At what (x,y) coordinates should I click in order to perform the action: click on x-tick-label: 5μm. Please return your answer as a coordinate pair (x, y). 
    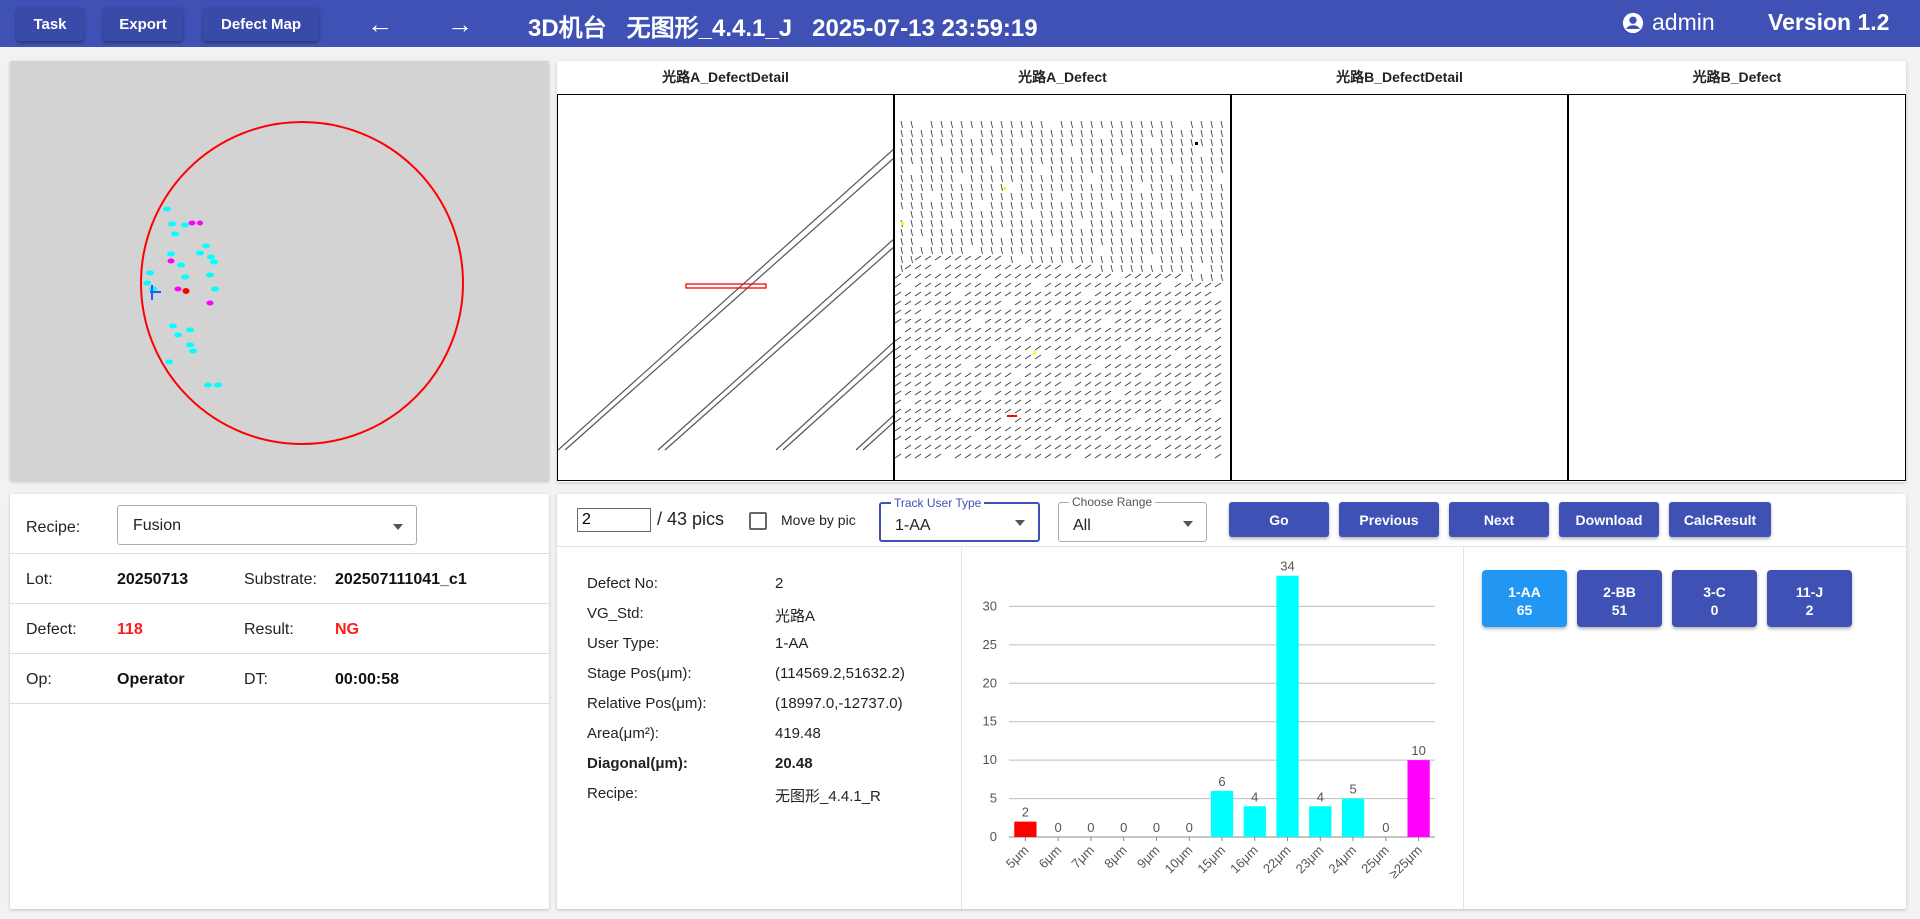
    Looking at the image, I should click on (1017, 857).